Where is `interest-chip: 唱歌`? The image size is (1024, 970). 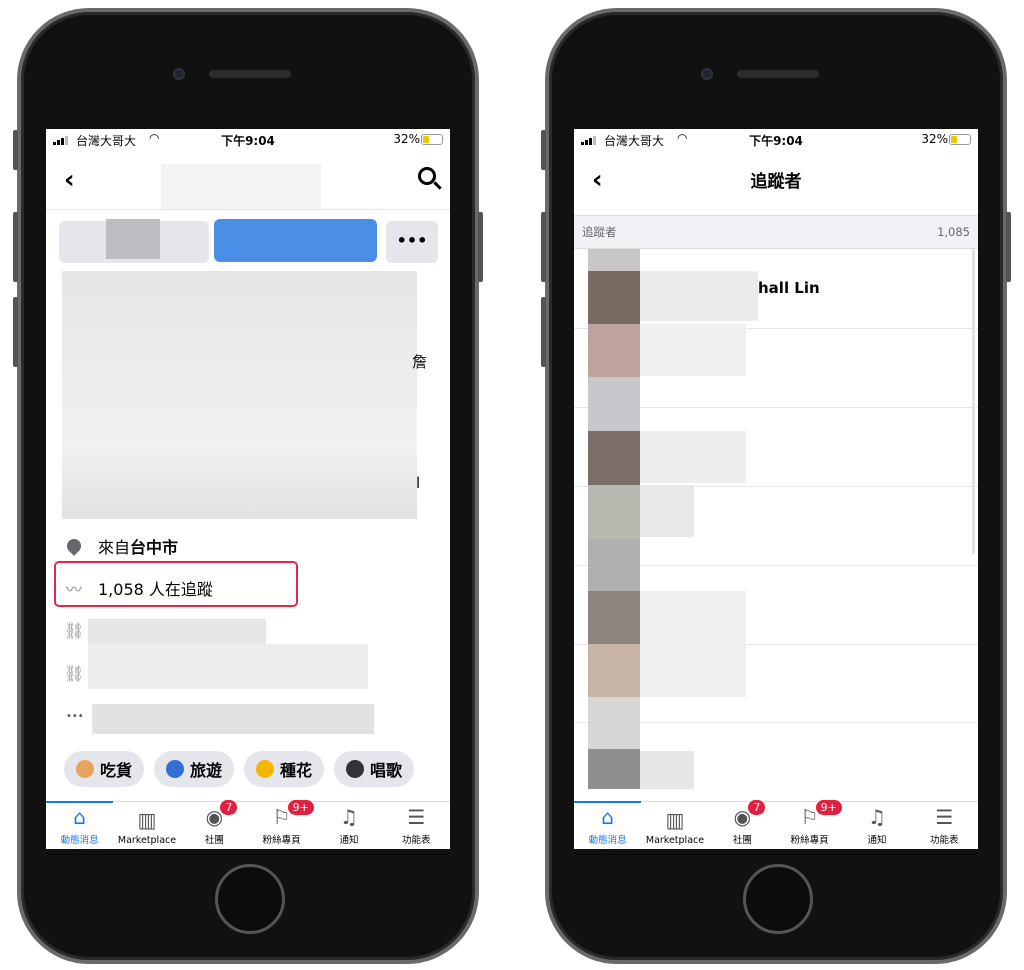 interest-chip: 唱歌 is located at coordinates (374, 769).